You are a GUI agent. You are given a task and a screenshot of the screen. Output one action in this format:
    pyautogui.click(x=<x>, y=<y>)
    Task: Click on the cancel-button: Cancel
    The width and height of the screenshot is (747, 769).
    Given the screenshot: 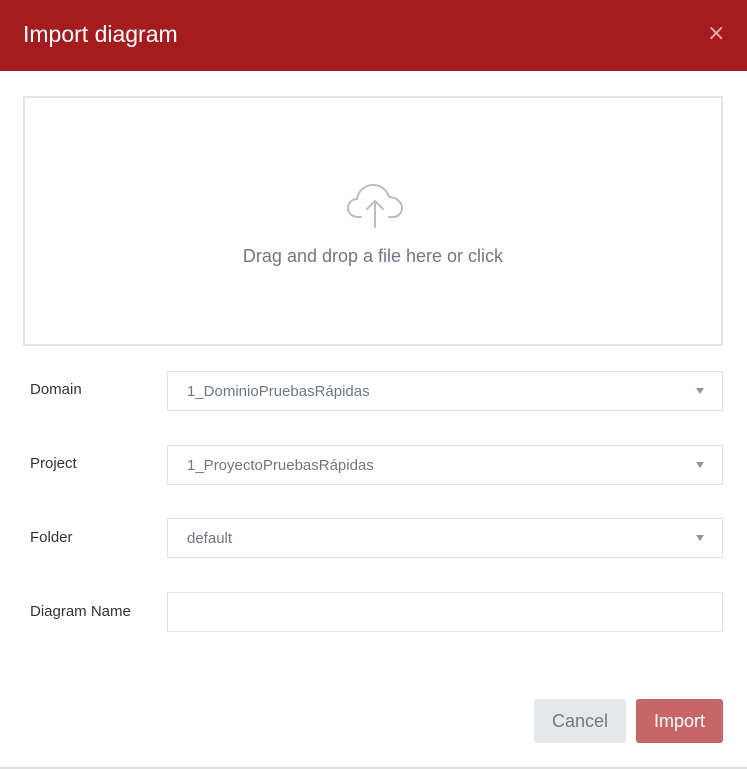 What is the action you would take?
    pyautogui.click(x=580, y=721)
    